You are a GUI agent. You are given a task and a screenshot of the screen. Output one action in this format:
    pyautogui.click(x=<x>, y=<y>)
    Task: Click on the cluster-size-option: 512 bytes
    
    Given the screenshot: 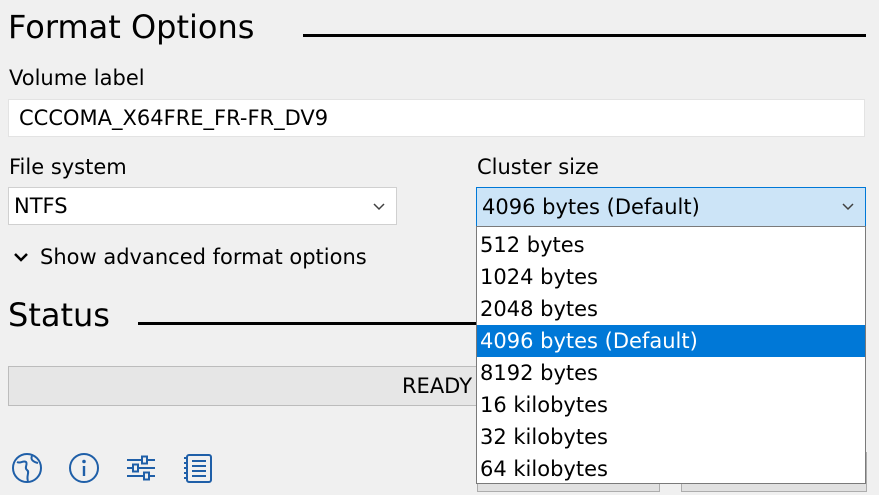 What is the action you would take?
    pyautogui.click(x=671, y=245)
    